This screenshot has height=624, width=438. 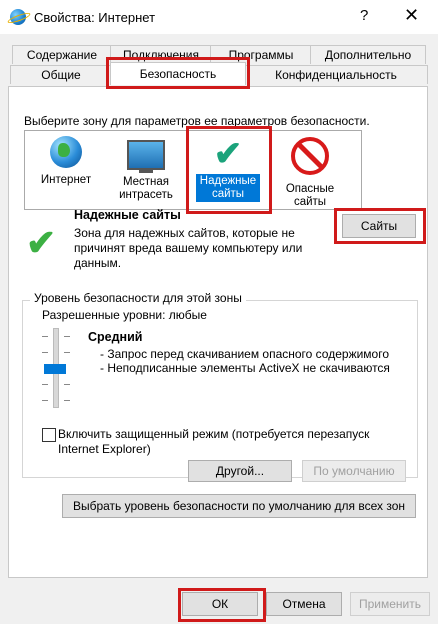 What do you see at coordinates (55, 369) in the screenshot?
I see `slider-thumb` at bounding box center [55, 369].